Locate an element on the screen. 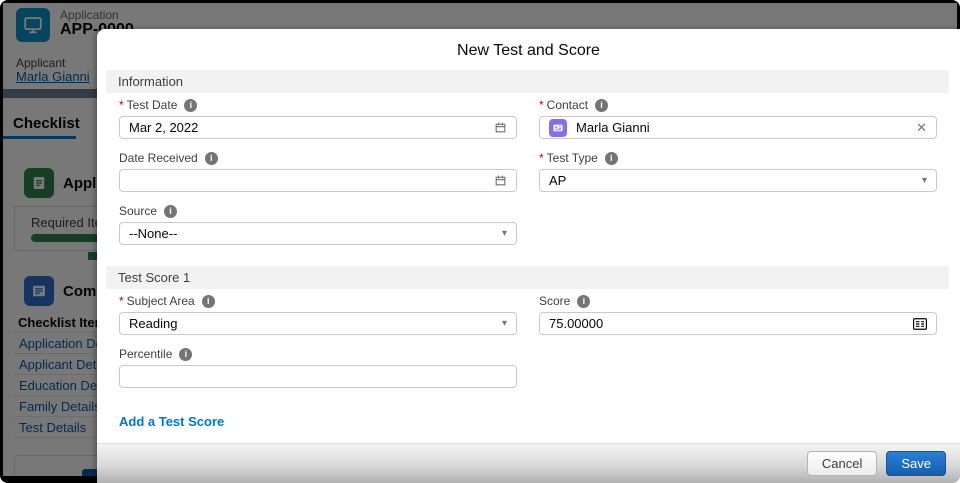  score-label: Score is located at coordinates (555, 301).